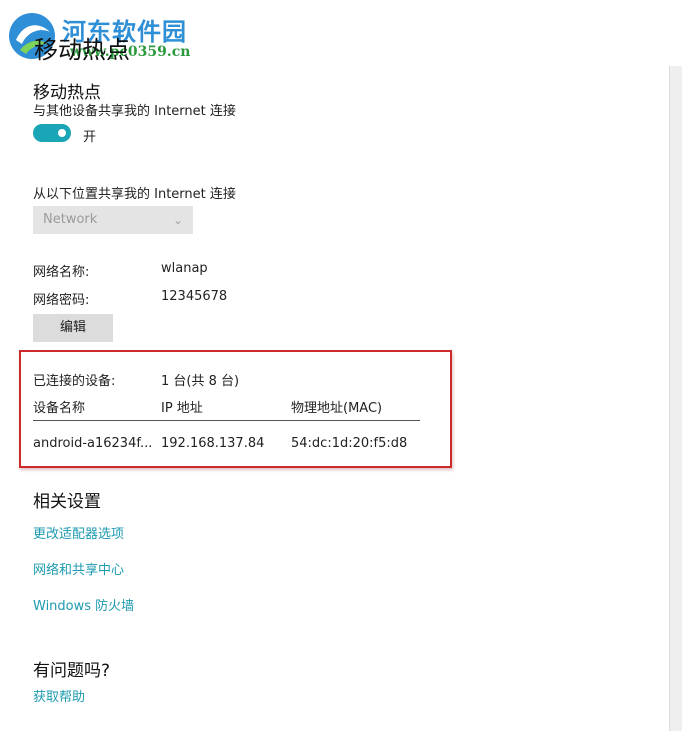 The width and height of the screenshot is (682, 731). I want to click on table-header-divider, so click(226, 420).